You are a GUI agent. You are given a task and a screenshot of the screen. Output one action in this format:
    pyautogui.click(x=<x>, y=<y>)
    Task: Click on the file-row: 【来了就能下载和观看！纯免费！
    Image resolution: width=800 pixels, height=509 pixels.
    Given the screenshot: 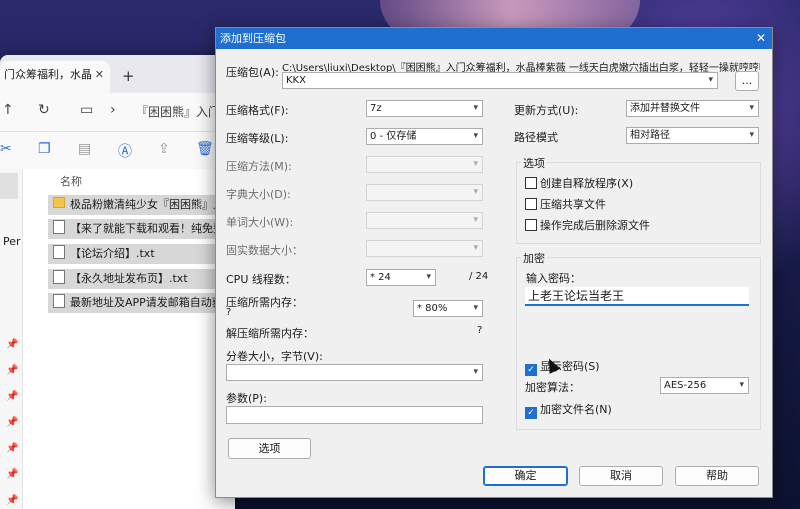 What is the action you would take?
    pyautogui.click(x=141, y=229)
    